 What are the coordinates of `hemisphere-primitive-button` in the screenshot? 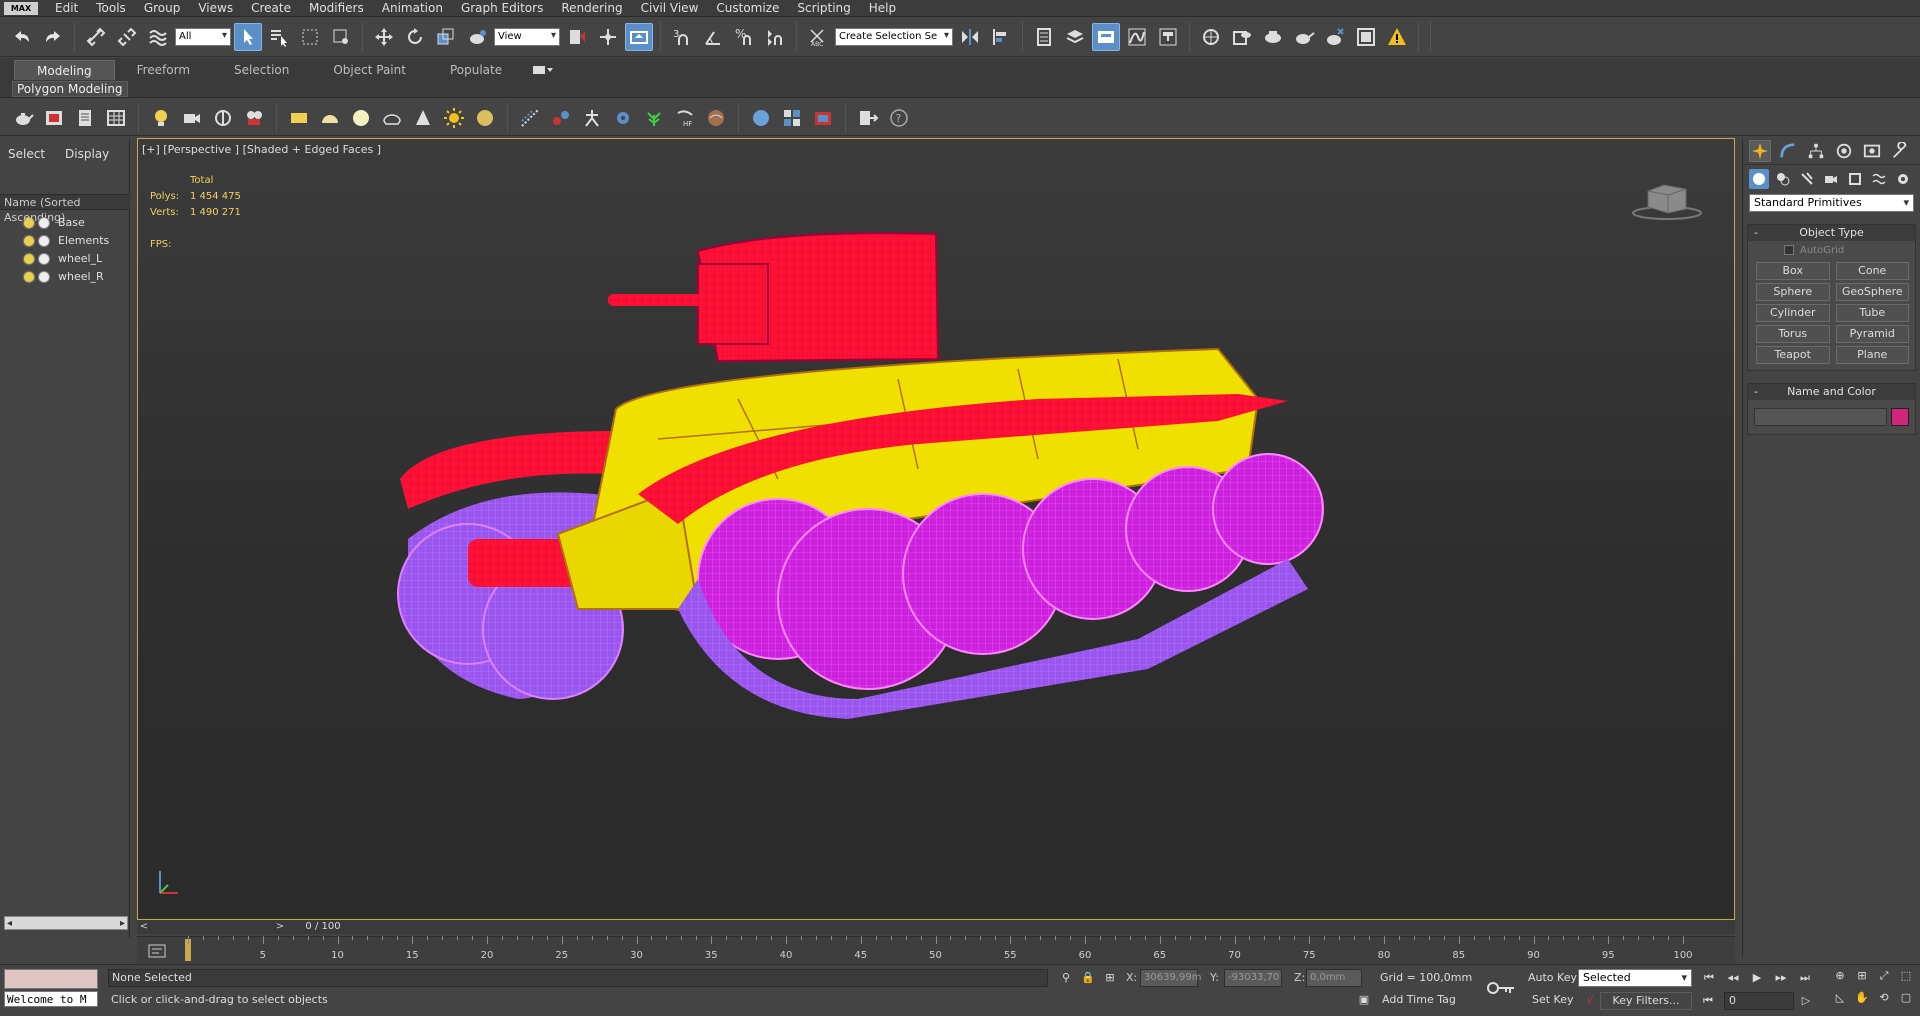 It's located at (330, 118).